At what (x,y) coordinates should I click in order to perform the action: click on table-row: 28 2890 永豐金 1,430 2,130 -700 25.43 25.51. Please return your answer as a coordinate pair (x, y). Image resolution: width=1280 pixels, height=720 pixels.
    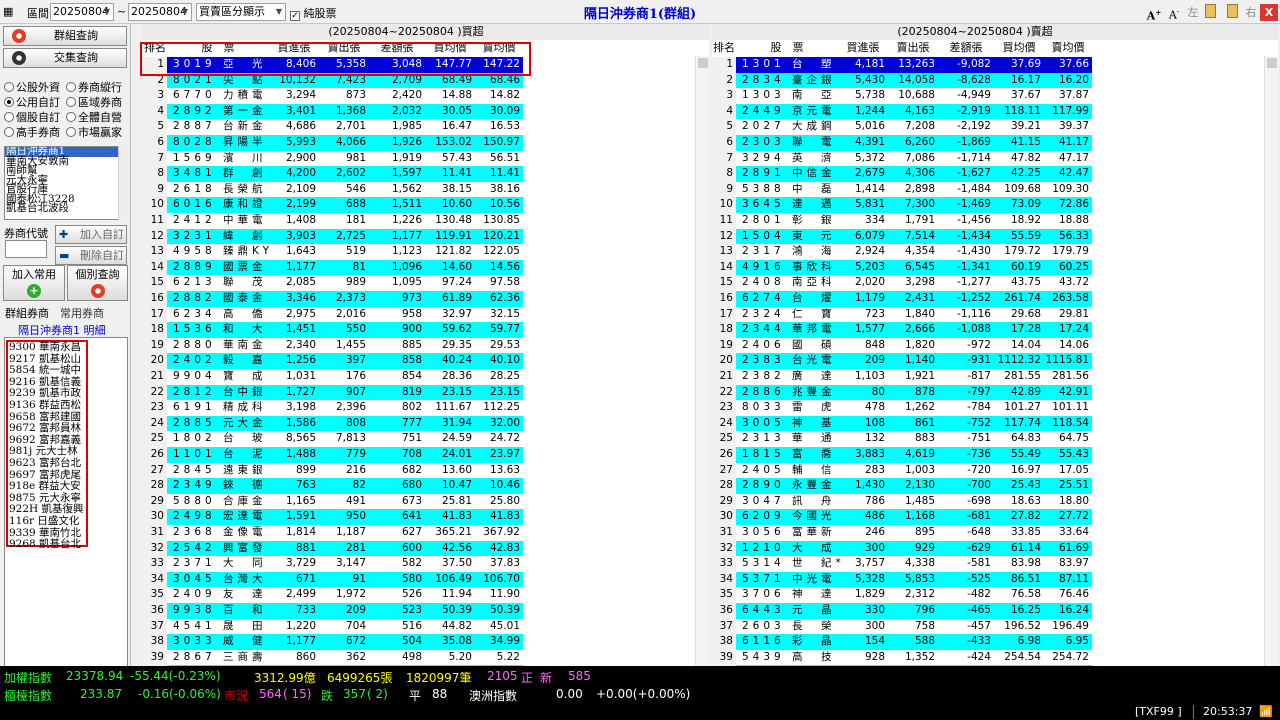
    Looking at the image, I should click on (902, 486).